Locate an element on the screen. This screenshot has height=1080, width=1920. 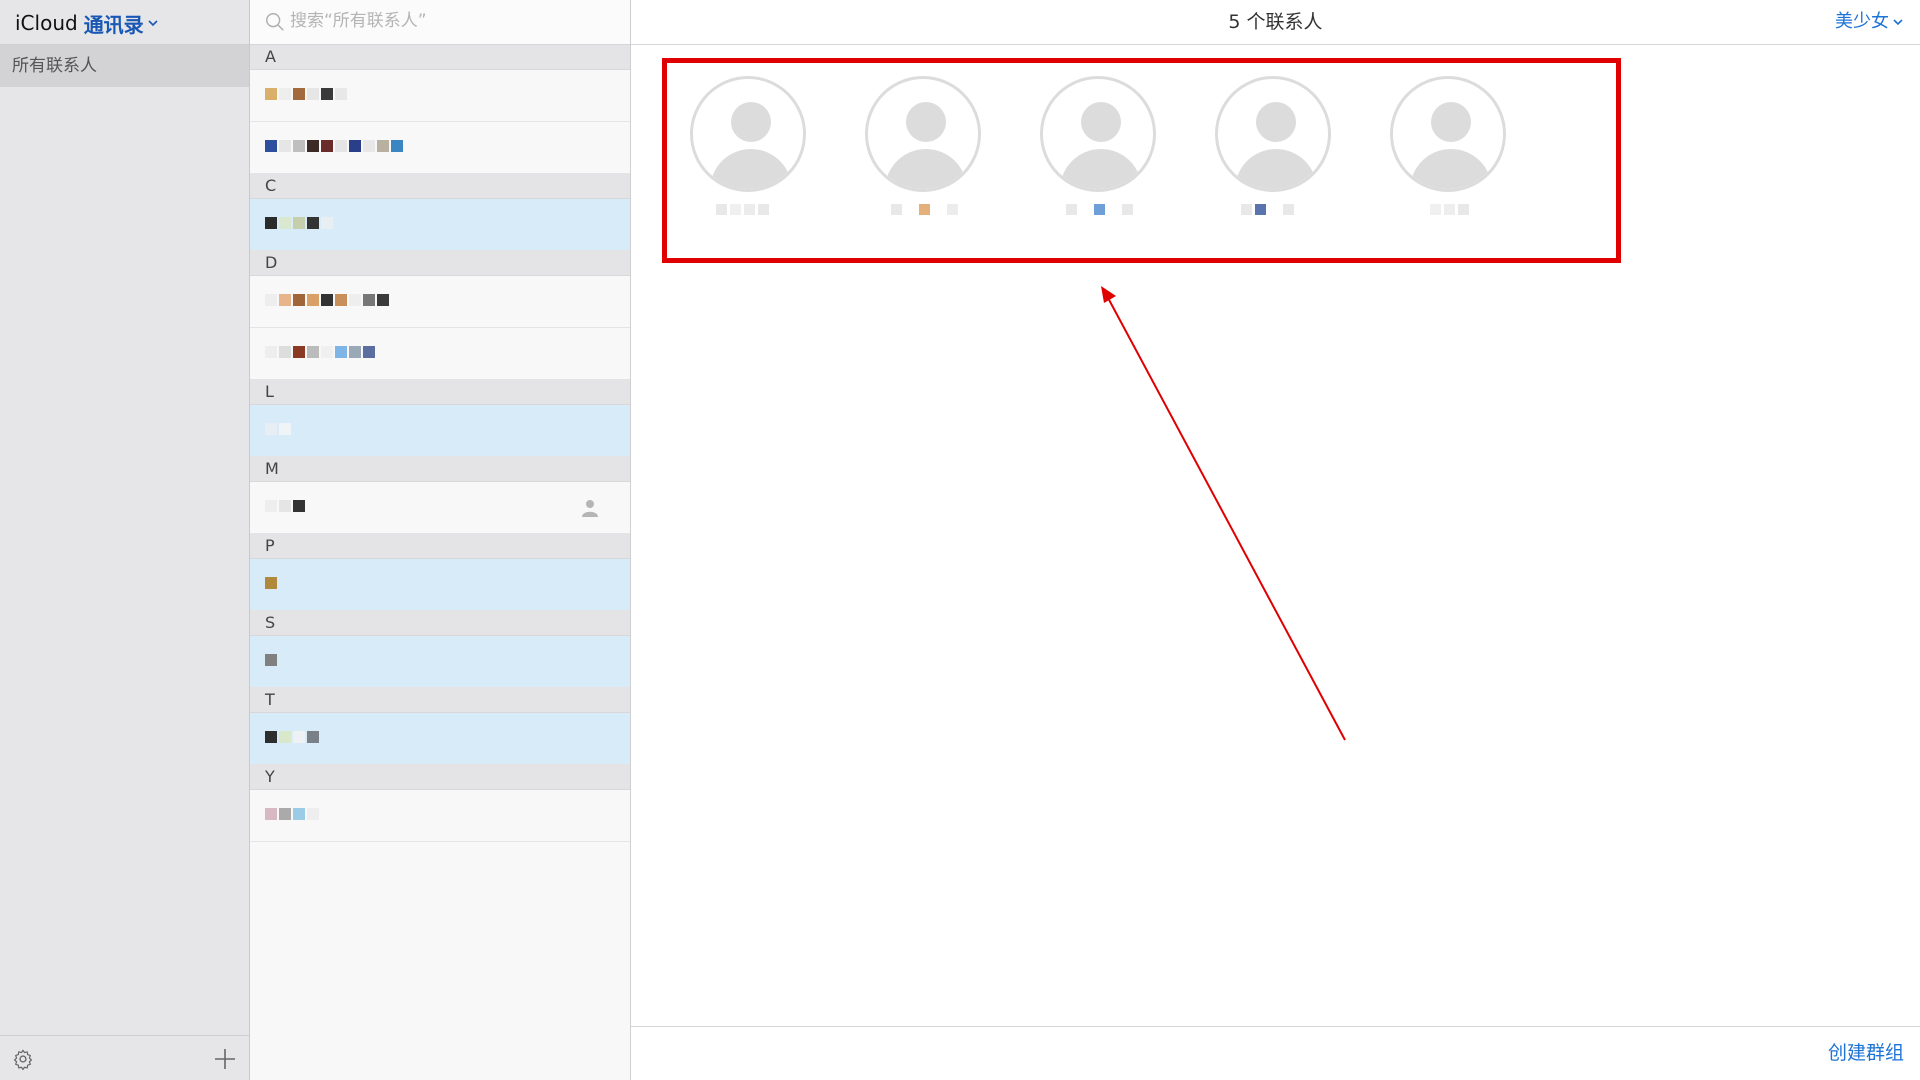
sidebar: iCloud 通讯录 所有联系人 is located at coordinates (125, 540).